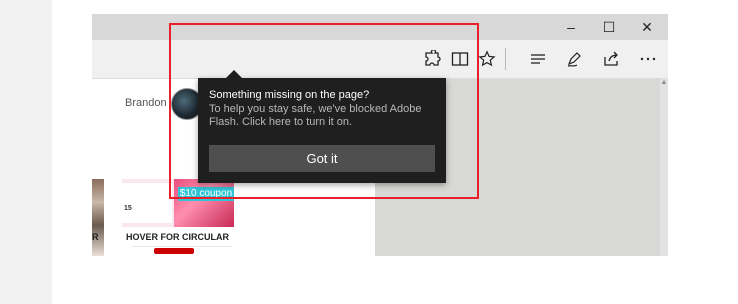  Describe the element at coordinates (538, 59) in the screenshot. I see `hub-icon` at that location.